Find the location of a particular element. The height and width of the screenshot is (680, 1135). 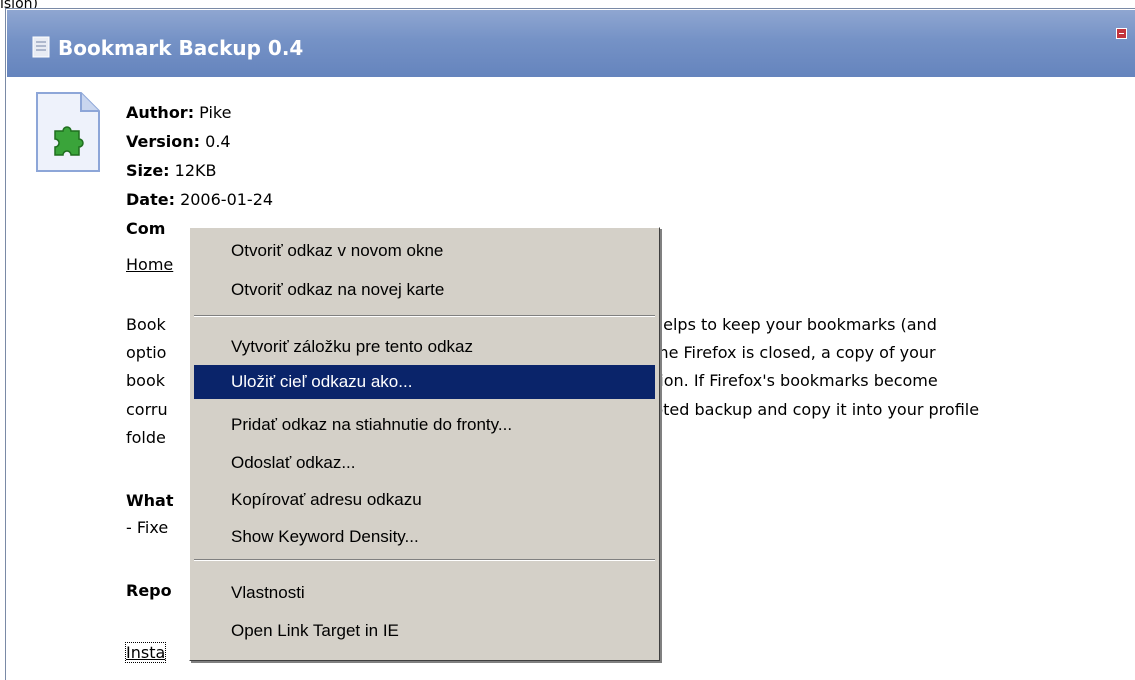

size-value: 12KB is located at coordinates (193, 170).